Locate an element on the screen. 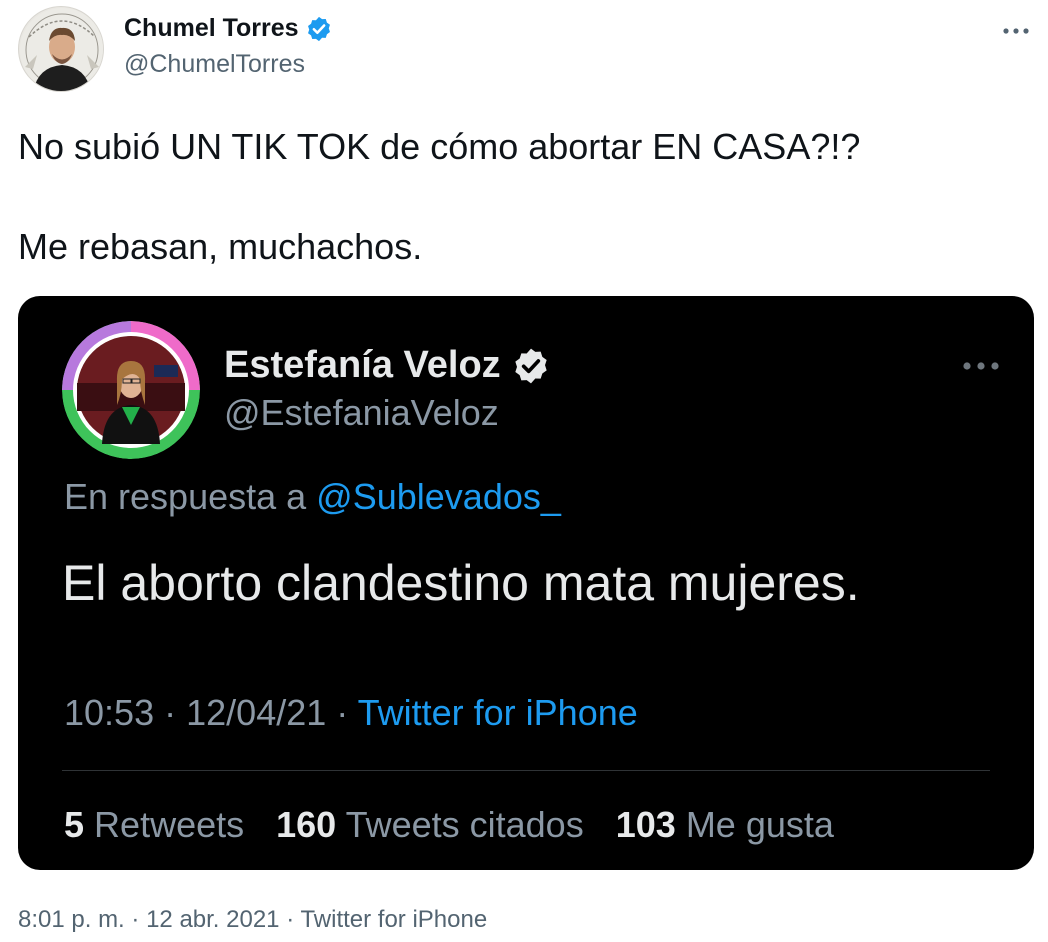 The image size is (1048, 942). author-display-name: Chumel Torres is located at coordinates (228, 28).